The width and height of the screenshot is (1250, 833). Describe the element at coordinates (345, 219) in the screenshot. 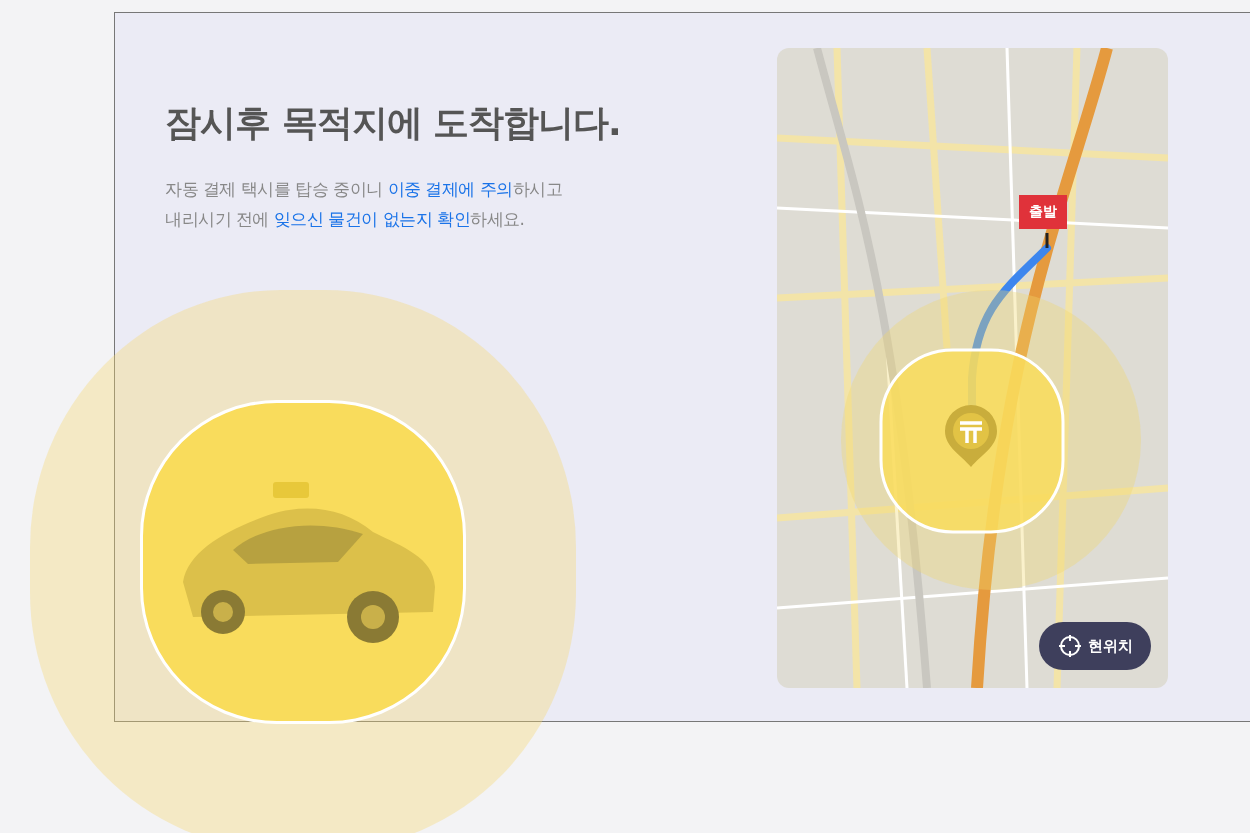

I see `description-line: 내리시기 전에 잊으신 물건이 없는지 확인하세요.` at that location.